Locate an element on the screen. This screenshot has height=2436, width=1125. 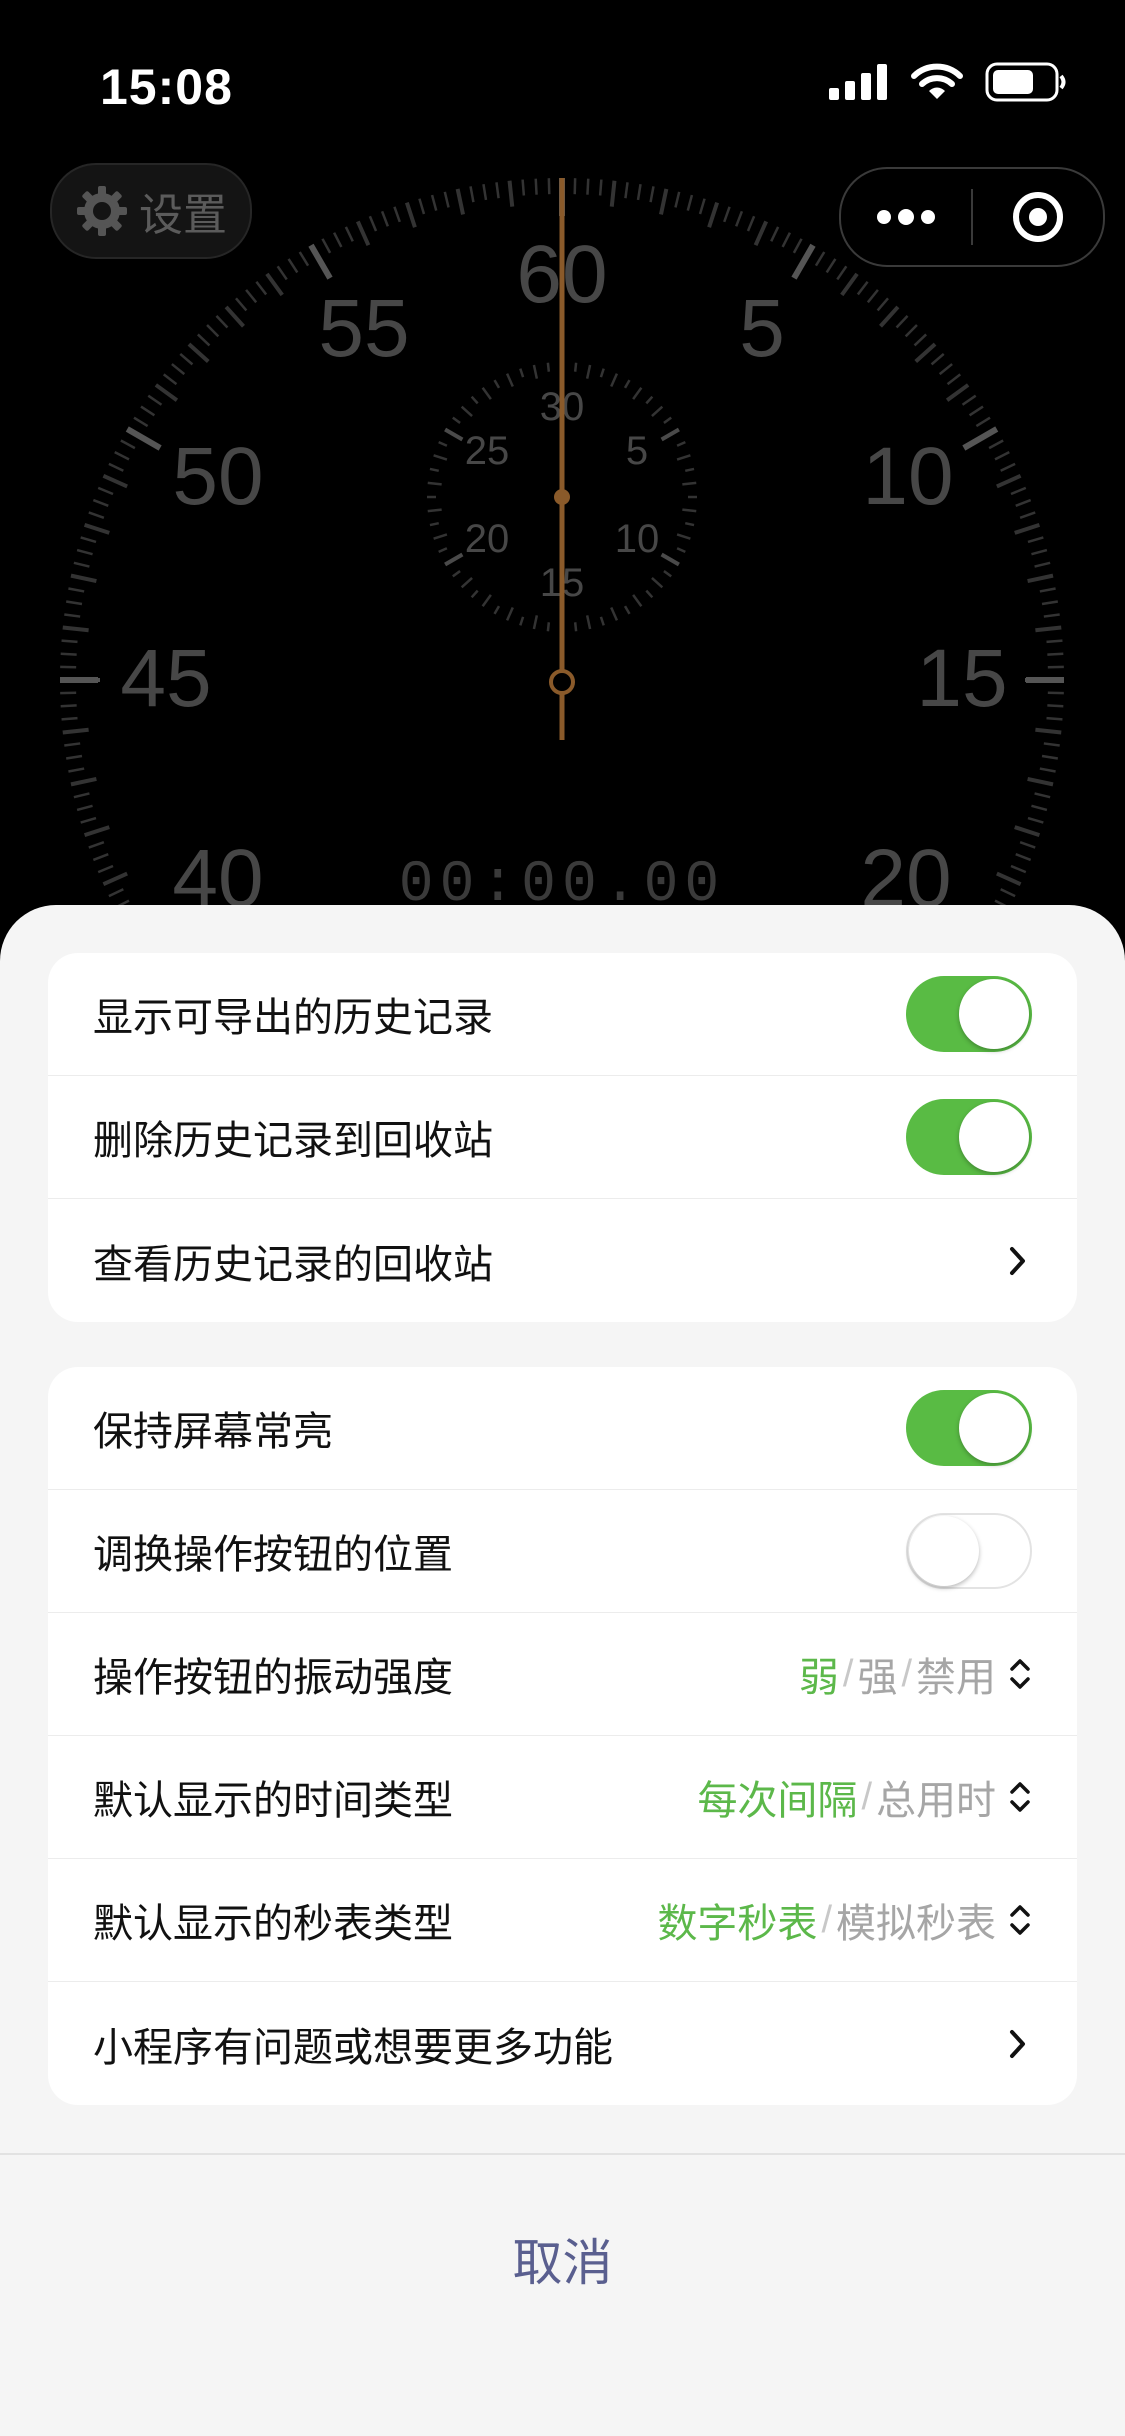
row-label: 查看历史记录的回收站 is located at coordinates (293, 1264).